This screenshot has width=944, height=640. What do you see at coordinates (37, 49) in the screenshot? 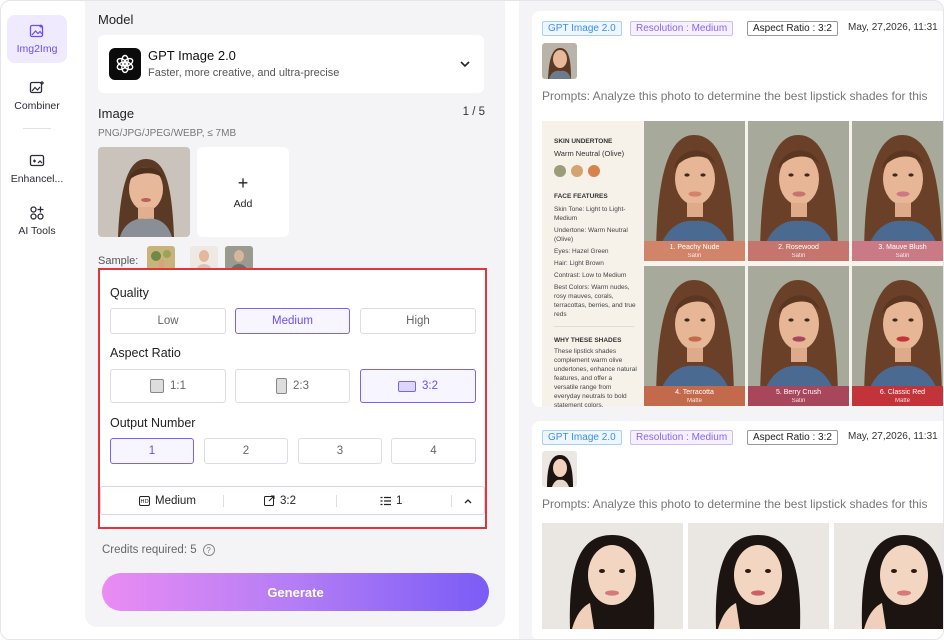
I see `sidebar-item-label: Img2Img` at bounding box center [37, 49].